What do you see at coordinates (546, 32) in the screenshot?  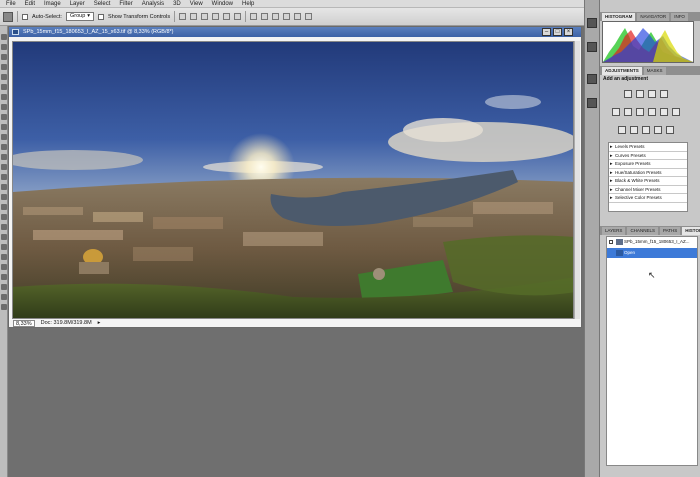 I see `minimize-button: –` at bounding box center [546, 32].